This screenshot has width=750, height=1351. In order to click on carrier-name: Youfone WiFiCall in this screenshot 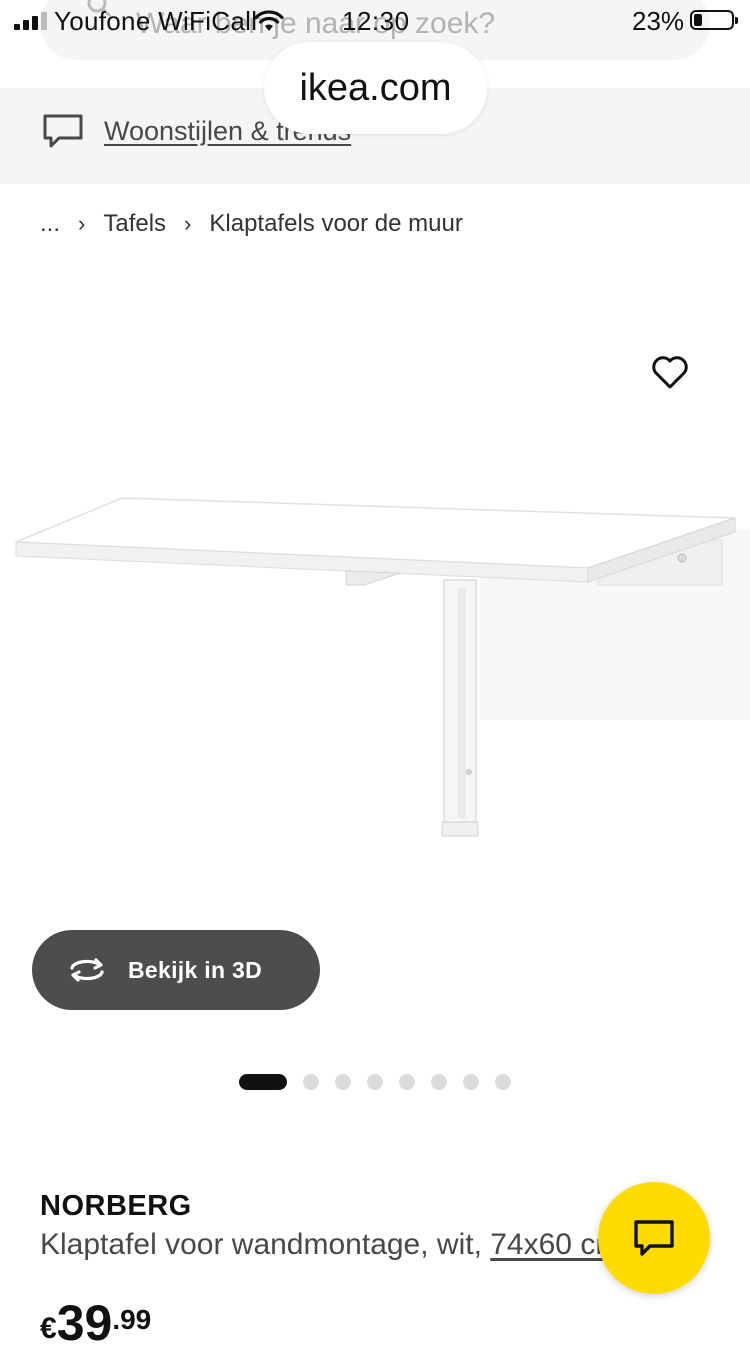, I will do `click(156, 21)`.